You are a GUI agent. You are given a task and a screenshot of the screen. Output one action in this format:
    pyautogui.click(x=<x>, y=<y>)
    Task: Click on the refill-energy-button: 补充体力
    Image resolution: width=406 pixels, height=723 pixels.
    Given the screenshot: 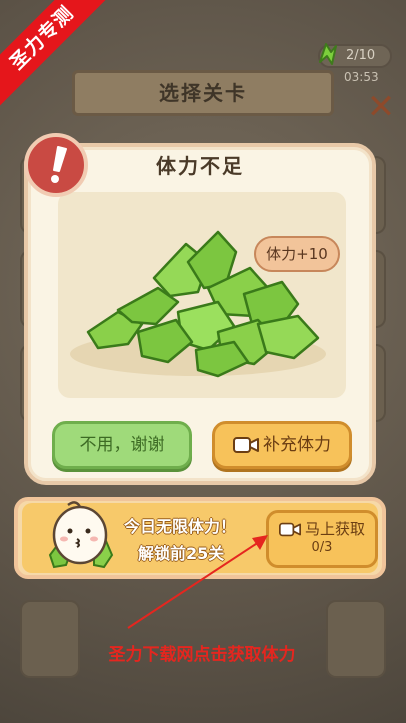 What is the action you would take?
    pyautogui.click(x=282, y=445)
    